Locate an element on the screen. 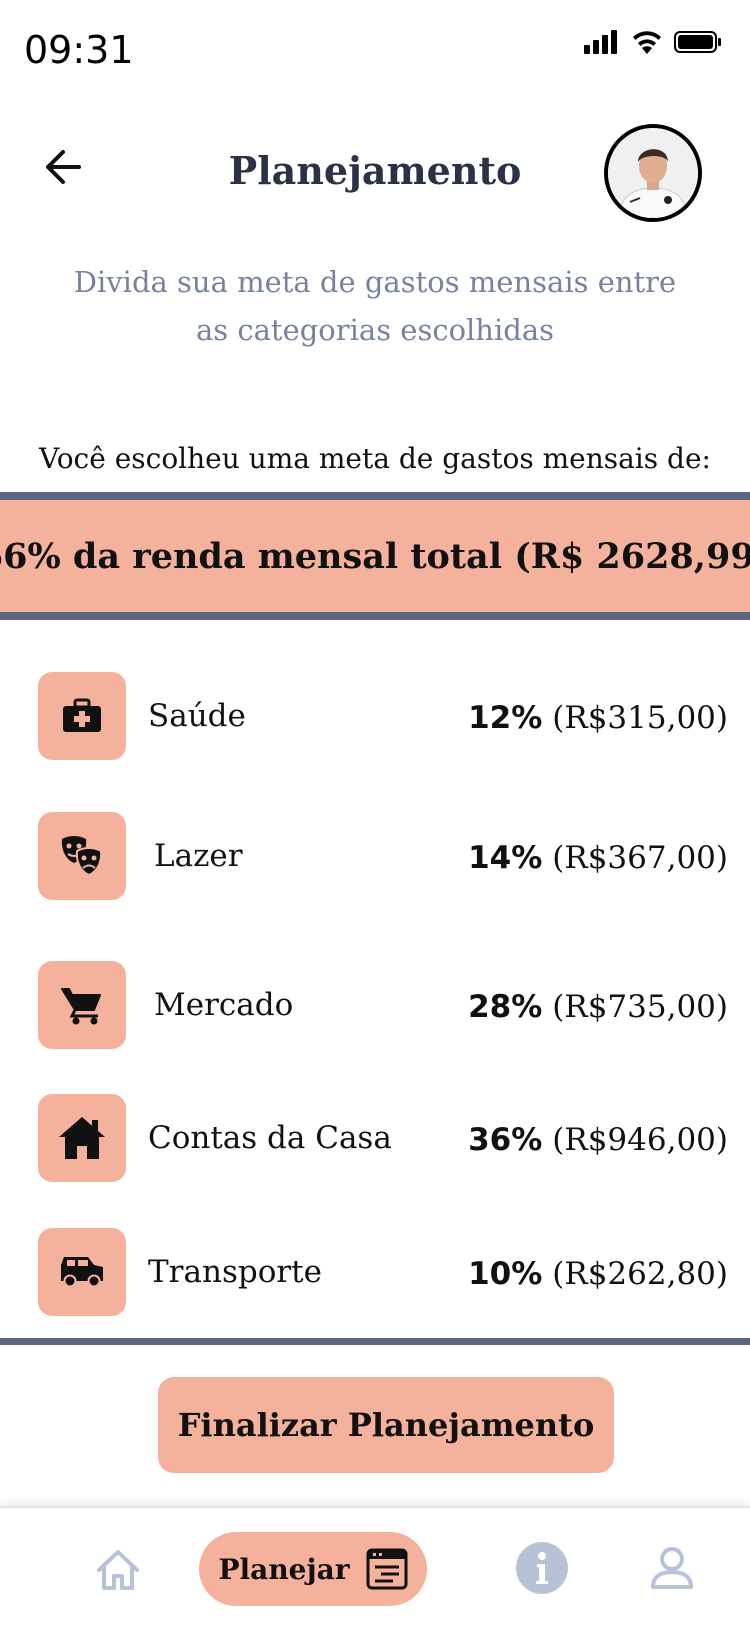 The image size is (750, 1626). category-values: 28% (R$735,00) is located at coordinates (598, 1007).